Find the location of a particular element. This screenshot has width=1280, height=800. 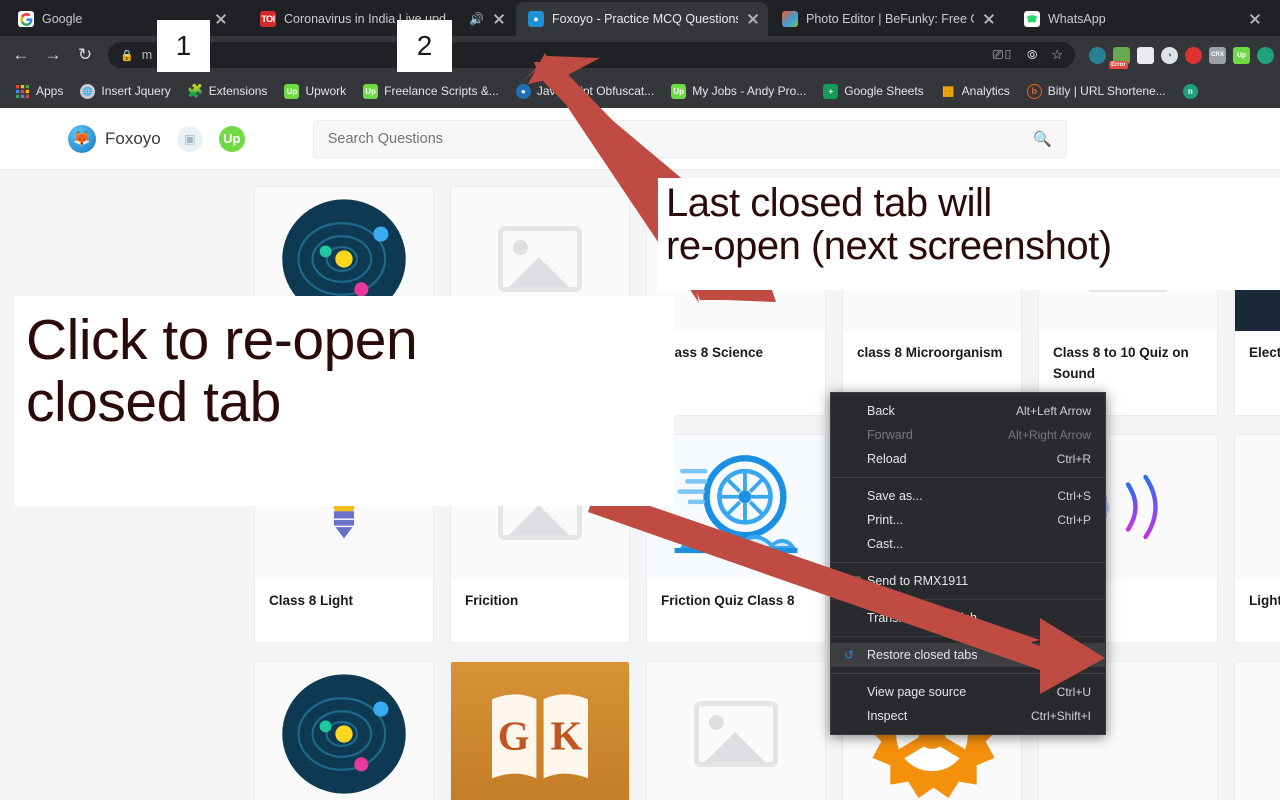

browser-tab-befunky: Photo Editor | BeFunky: Free Onli is located at coordinates (887, 19).